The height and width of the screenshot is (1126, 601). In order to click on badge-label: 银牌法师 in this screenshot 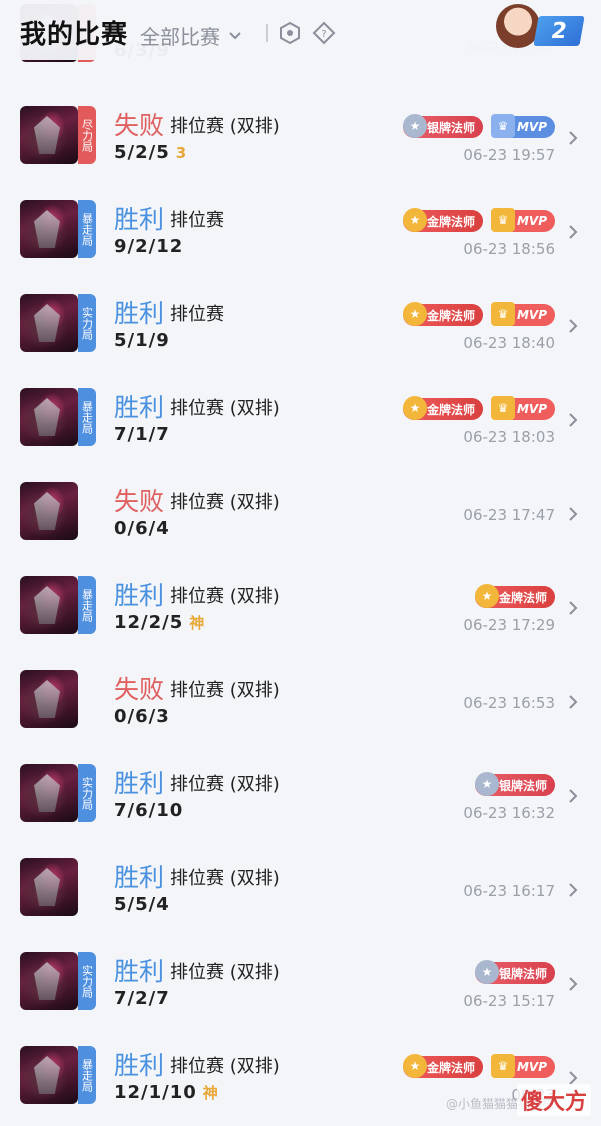, I will do `click(450, 127)`.